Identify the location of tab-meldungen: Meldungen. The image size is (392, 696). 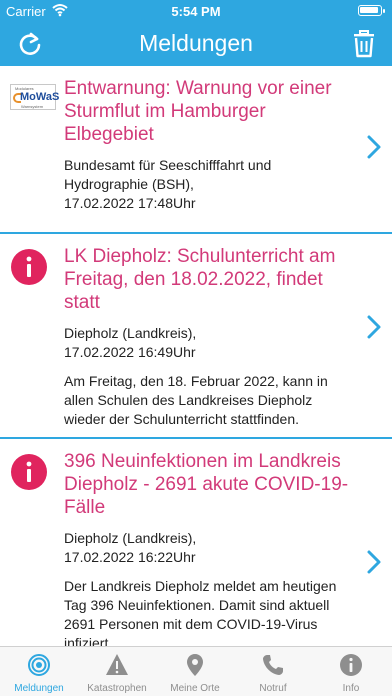
(39, 671).